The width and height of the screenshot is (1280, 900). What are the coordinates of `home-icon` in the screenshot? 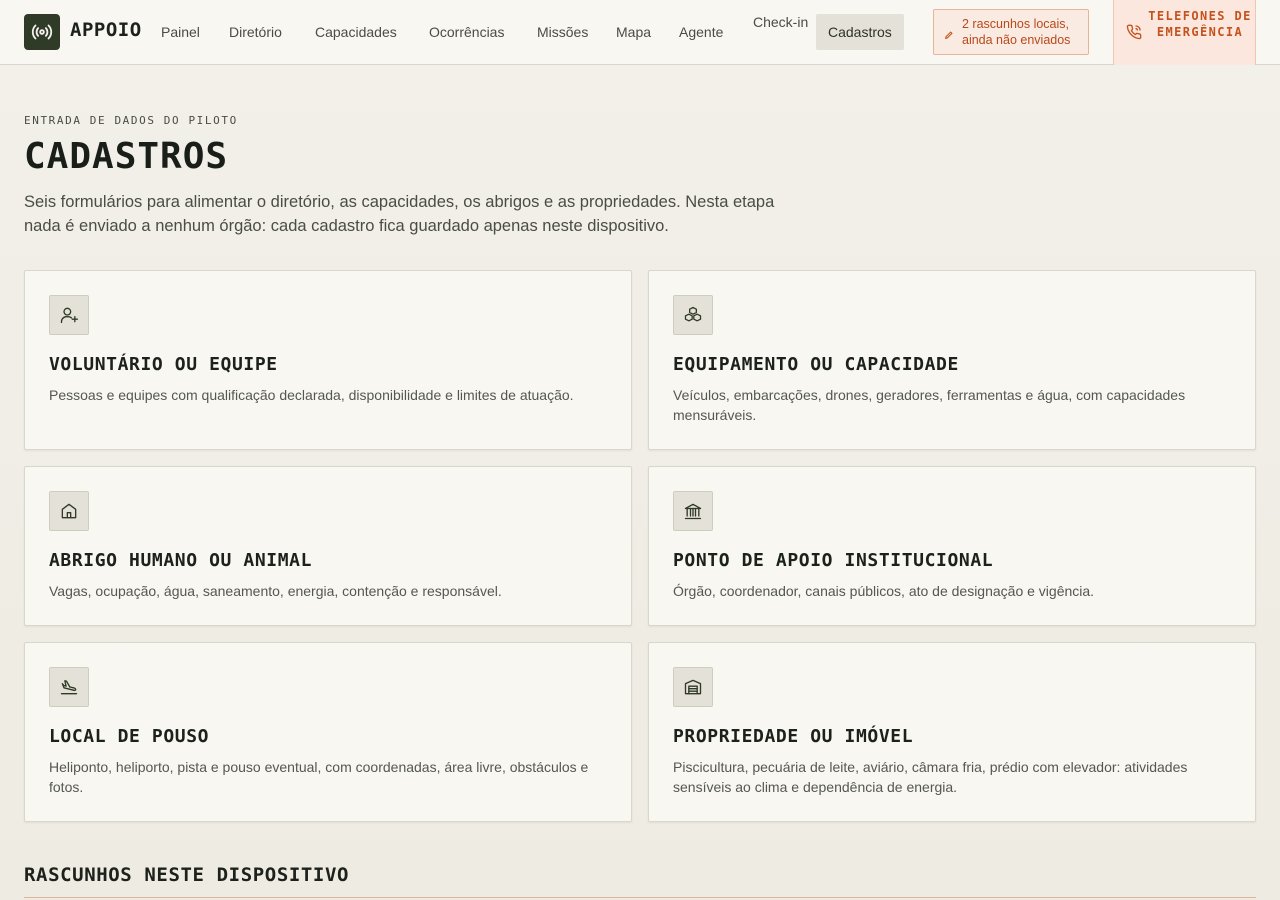 It's located at (69, 511).